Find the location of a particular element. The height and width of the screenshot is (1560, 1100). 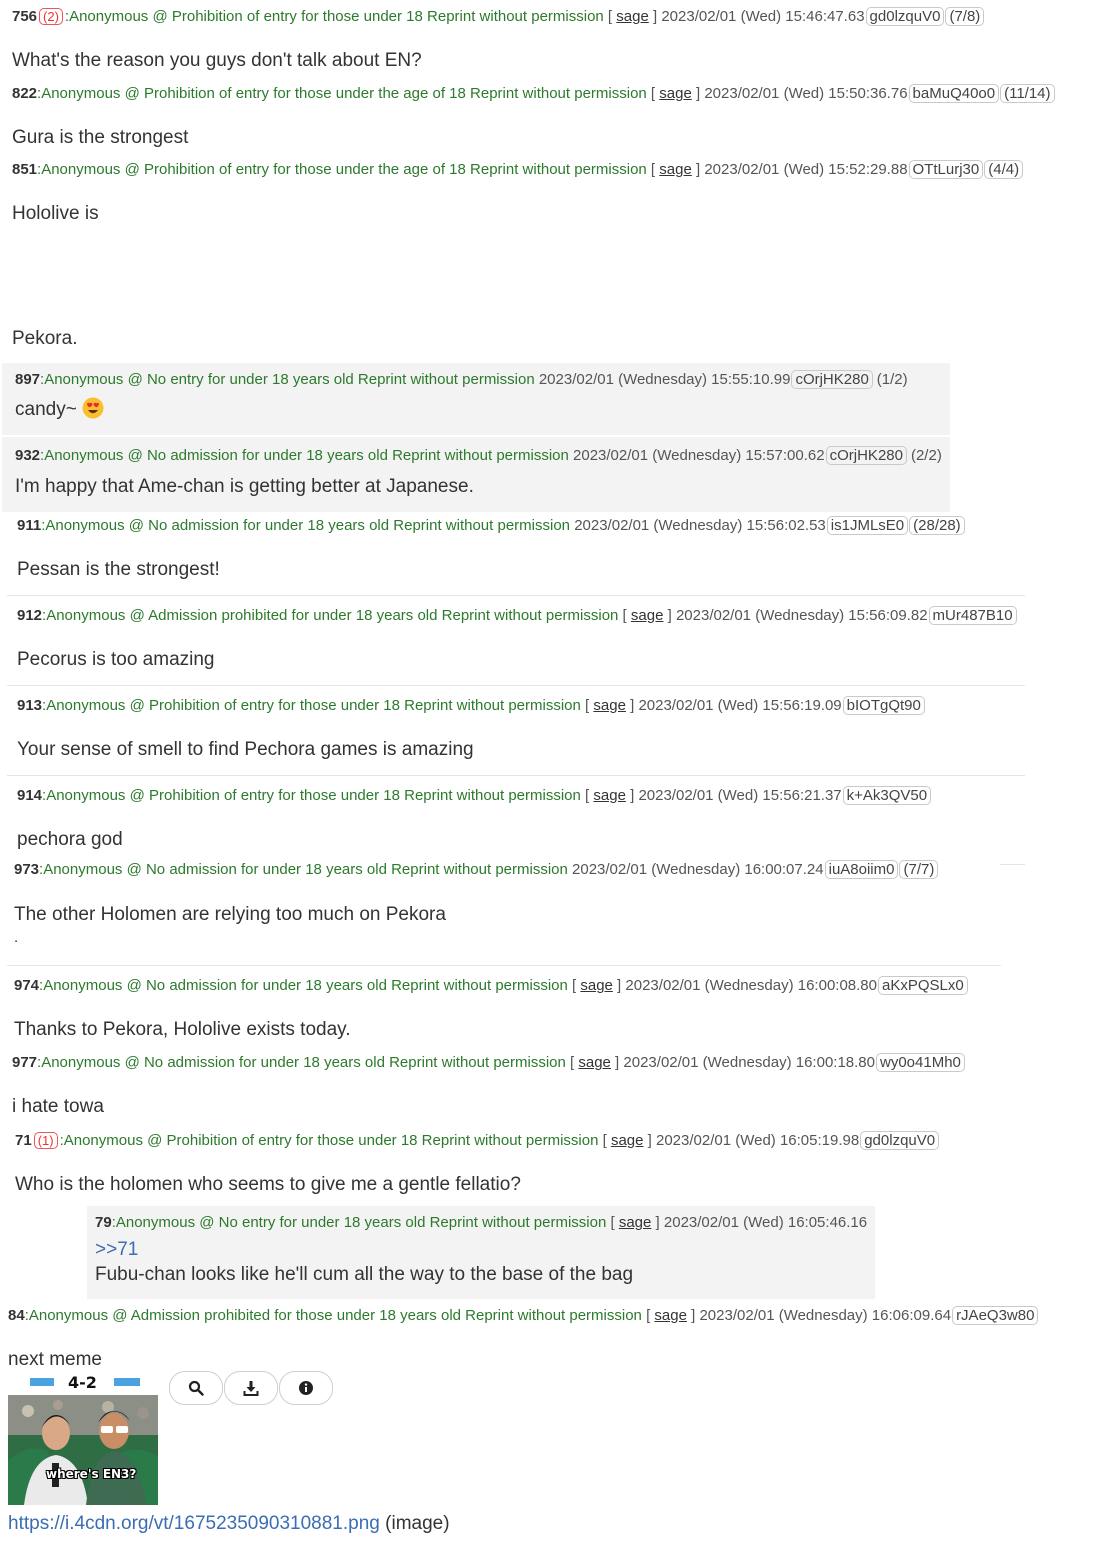

id-post-count: (1/2) is located at coordinates (892, 379).